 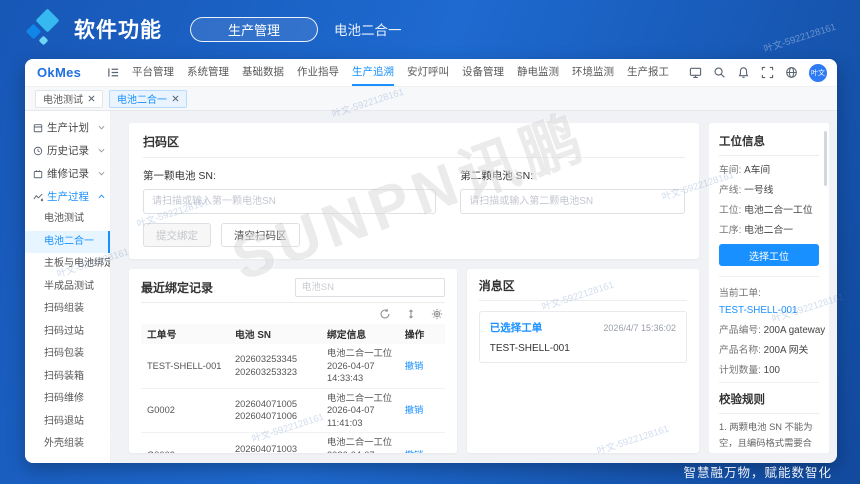 What do you see at coordinates (767, 72) in the screenshot?
I see `fullscreen-icon` at bounding box center [767, 72].